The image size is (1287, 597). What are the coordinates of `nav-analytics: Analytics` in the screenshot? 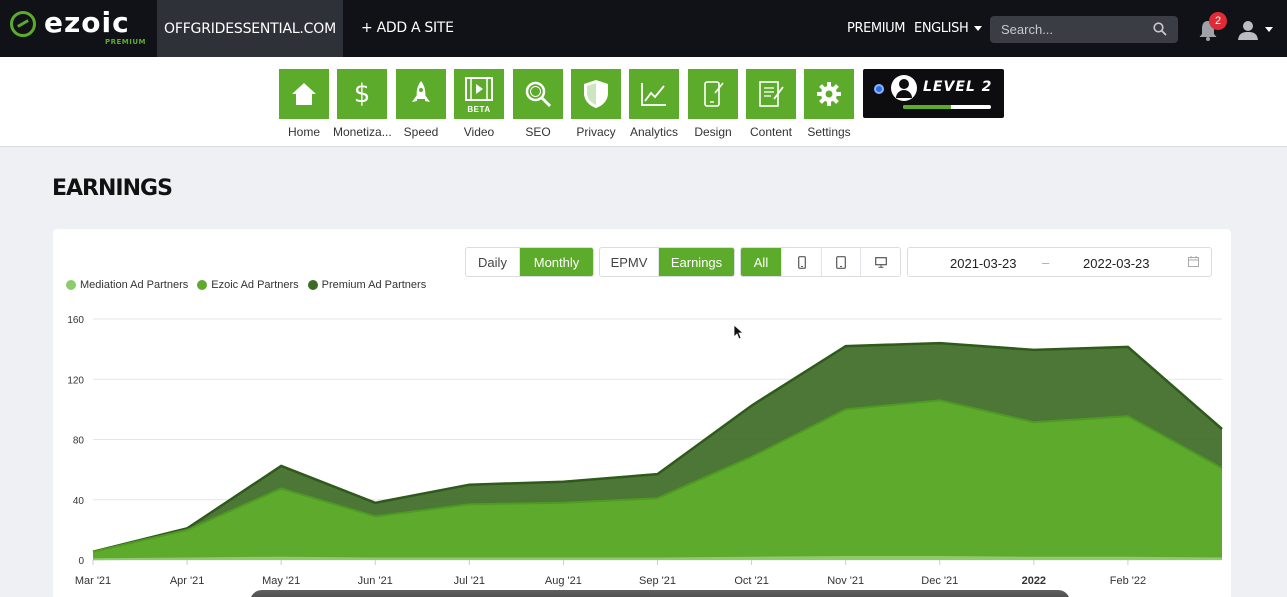 It's located at (654, 104).